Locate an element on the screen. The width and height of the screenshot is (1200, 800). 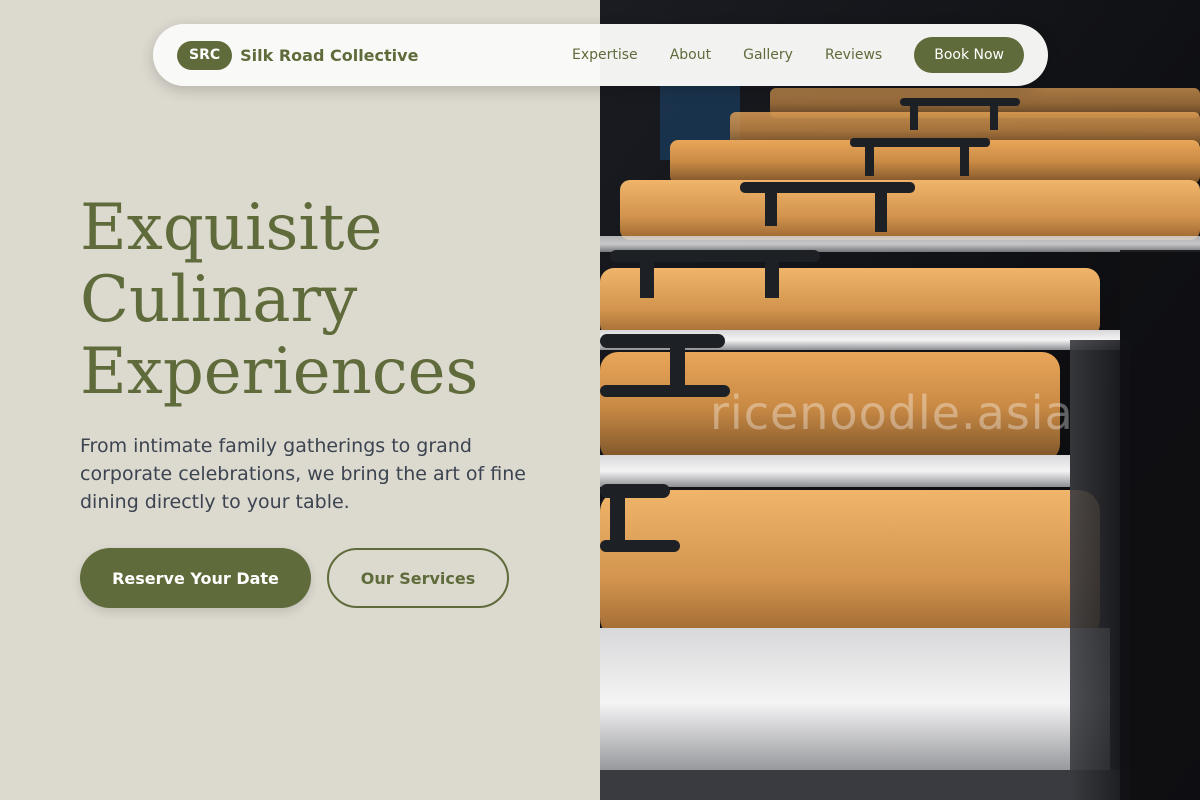
hero-title-line-3: Experiences is located at coordinates (279, 372).